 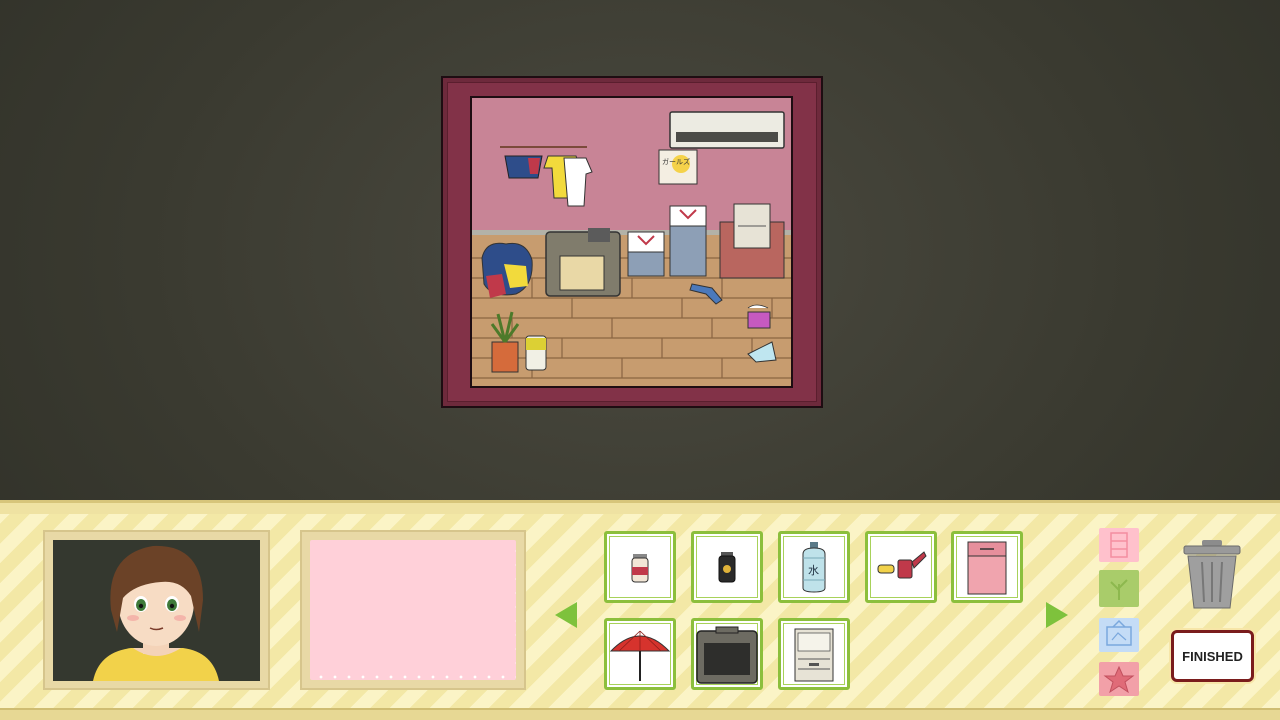 I want to click on plant-category-icon, so click(x=1119, y=589).